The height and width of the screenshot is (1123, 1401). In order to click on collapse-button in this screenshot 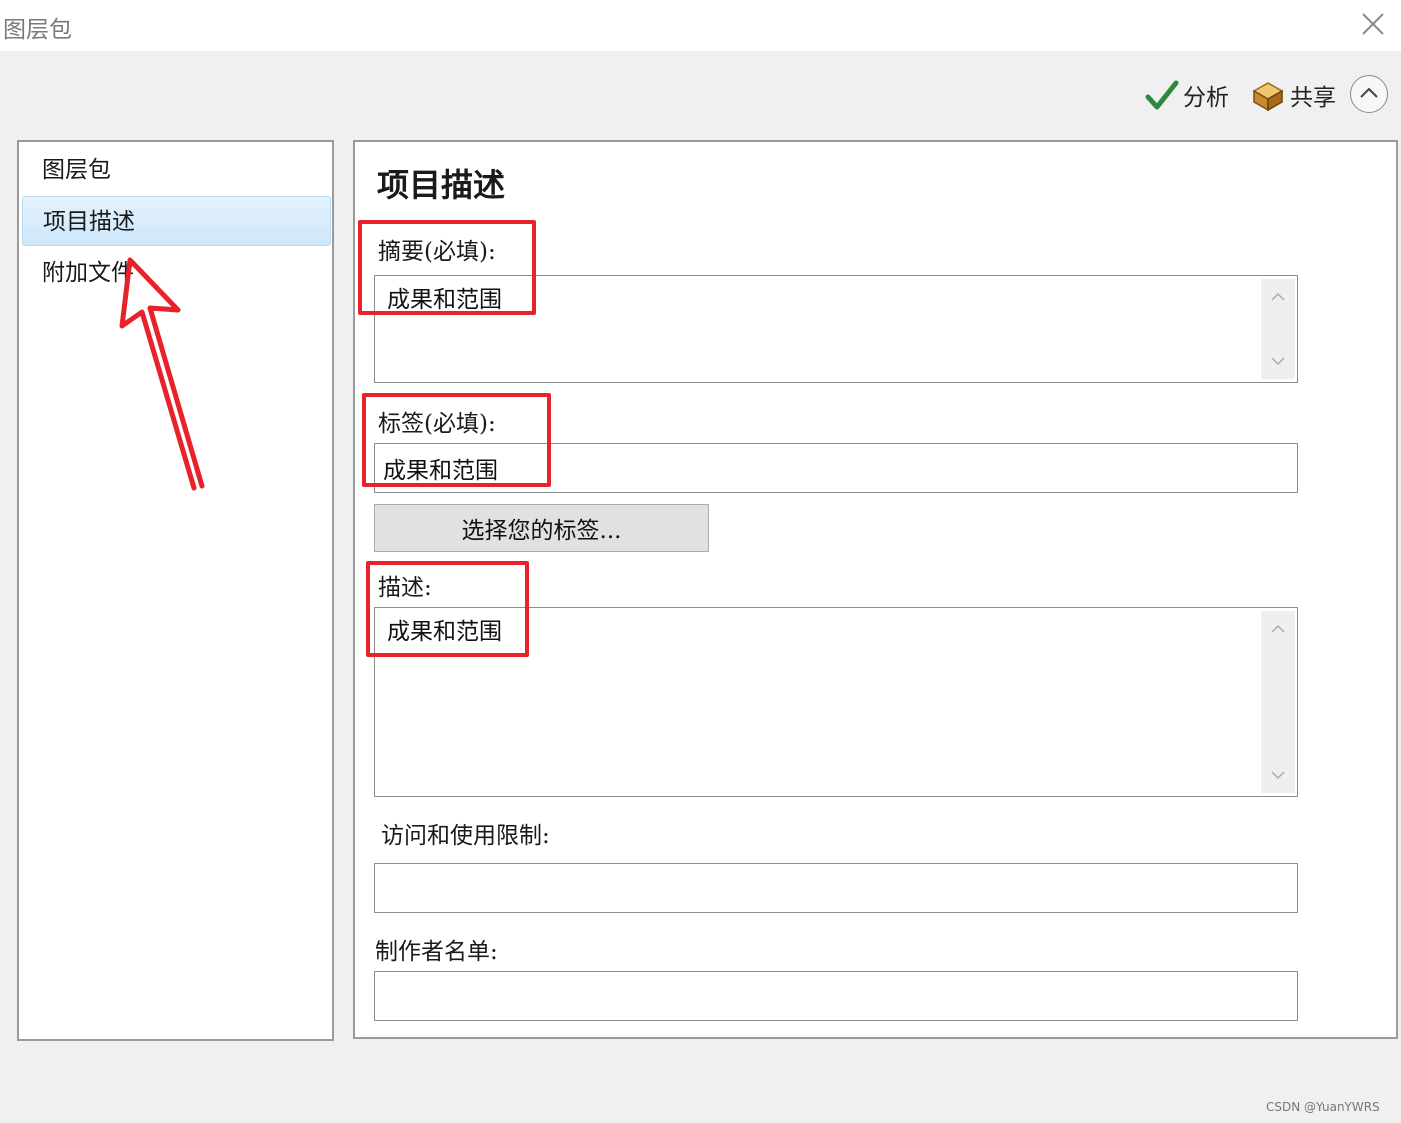, I will do `click(1369, 94)`.